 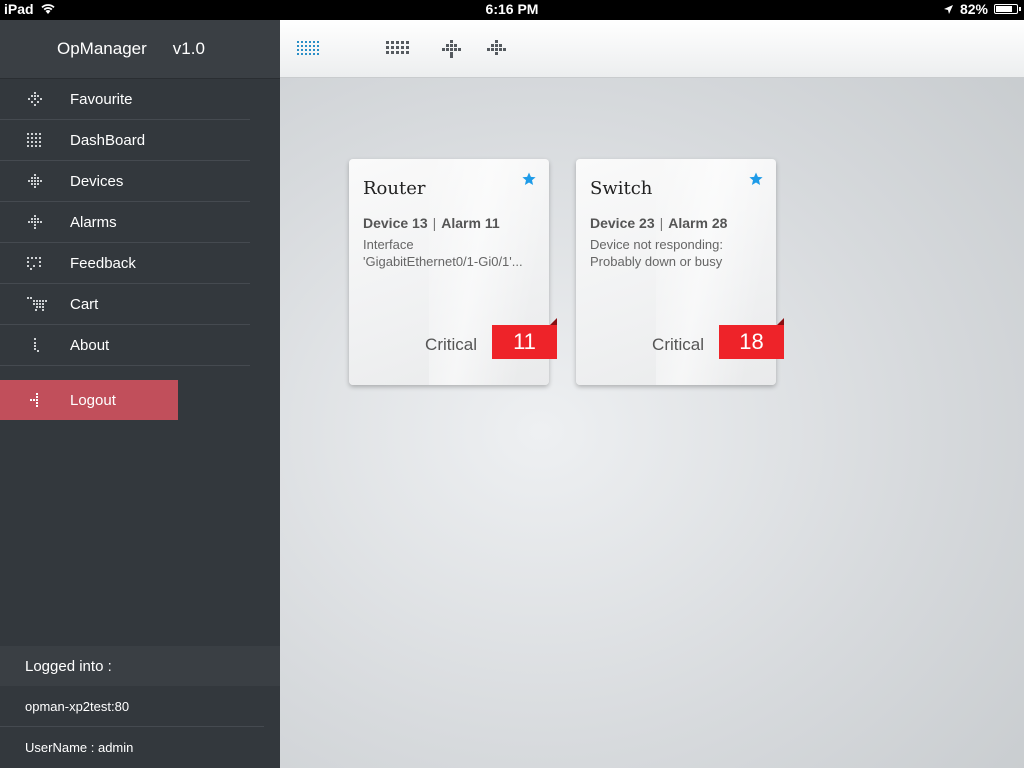 What do you see at coordinates (132, 706) in the screenshot?
I see `login-server: opman-xp2test:80` at bounding box center [132, 706].